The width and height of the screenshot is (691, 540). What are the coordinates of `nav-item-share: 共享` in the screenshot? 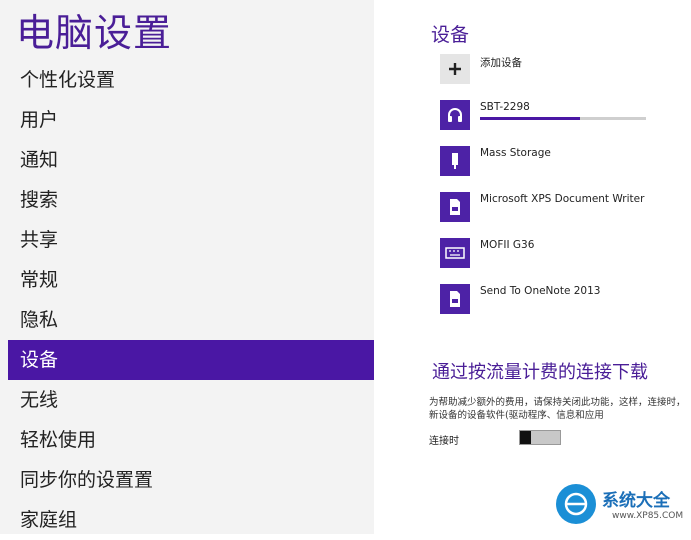 It's located at (191, 240).